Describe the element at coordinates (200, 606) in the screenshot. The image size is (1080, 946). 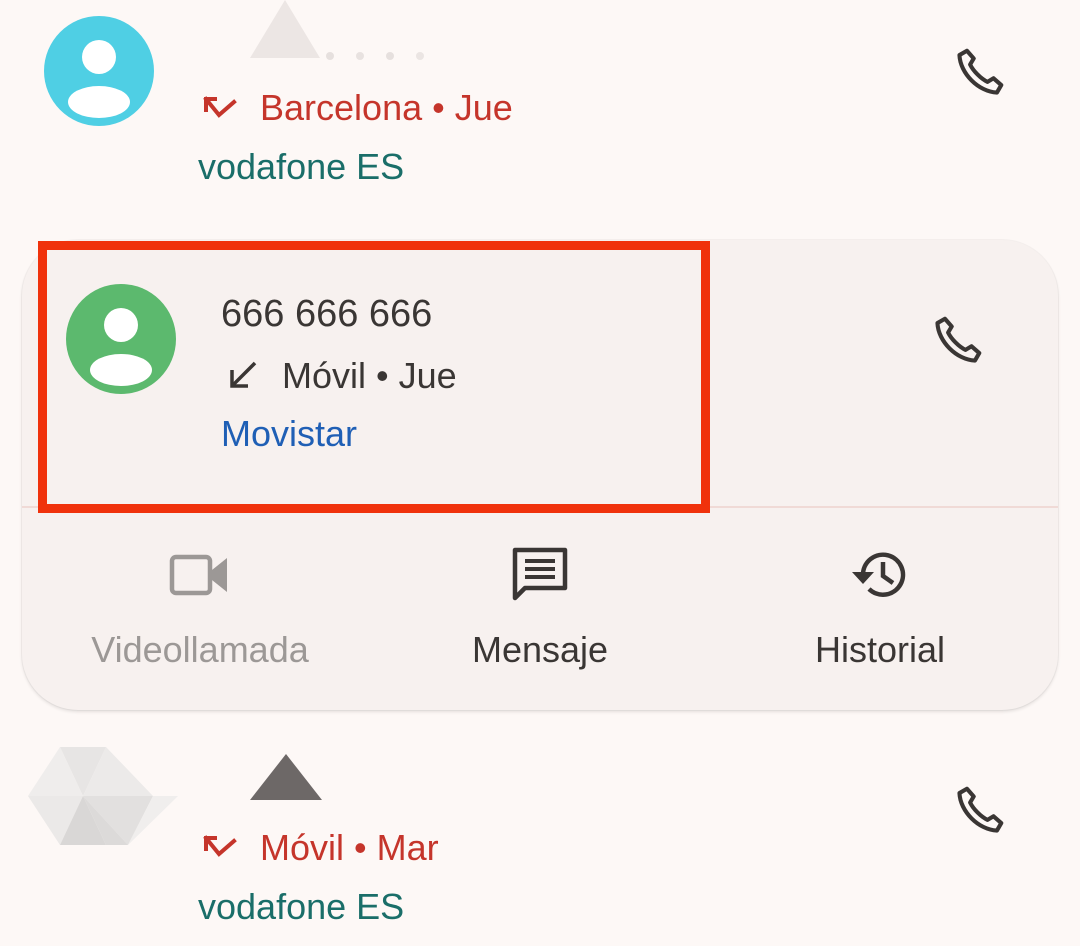
I see `video-call-button: Videollamada` at that location.